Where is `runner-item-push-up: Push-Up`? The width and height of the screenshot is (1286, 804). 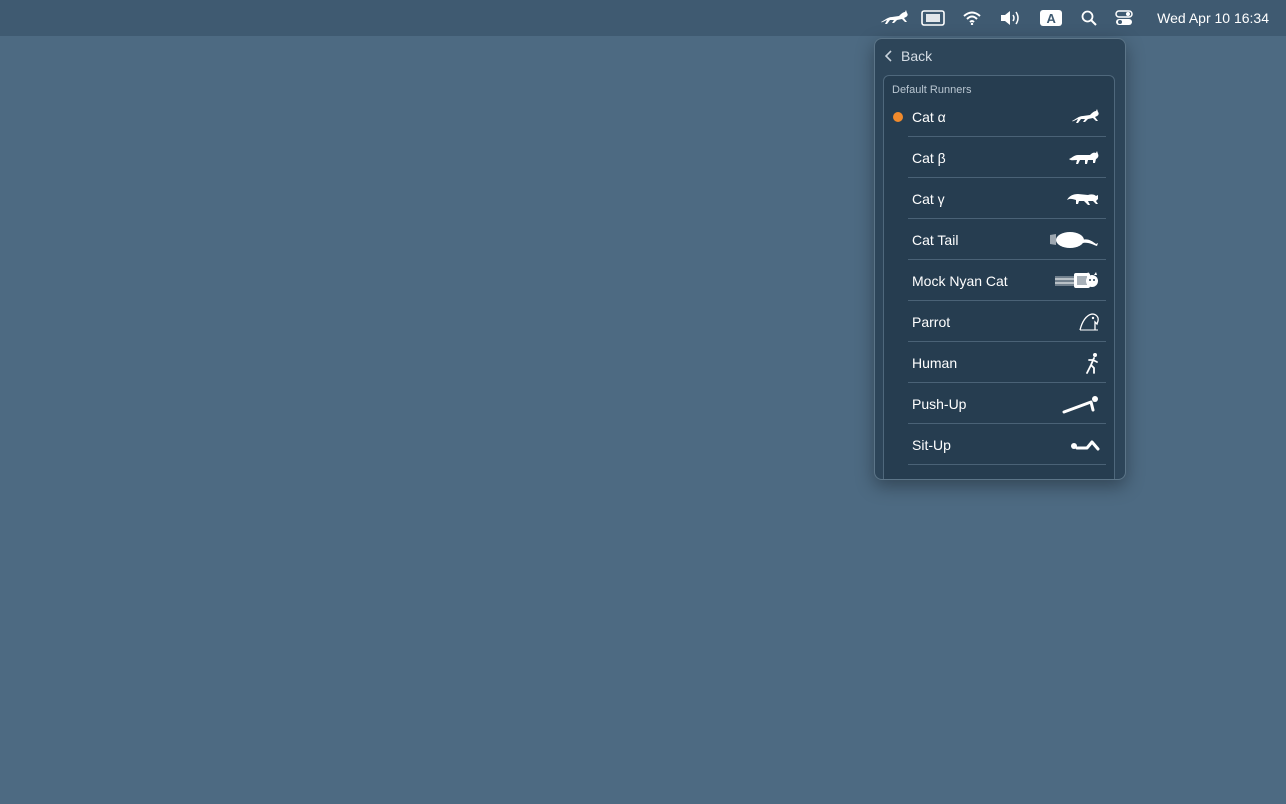 runner-item-push-up: Push-Up is located at coordinates (999, 403).